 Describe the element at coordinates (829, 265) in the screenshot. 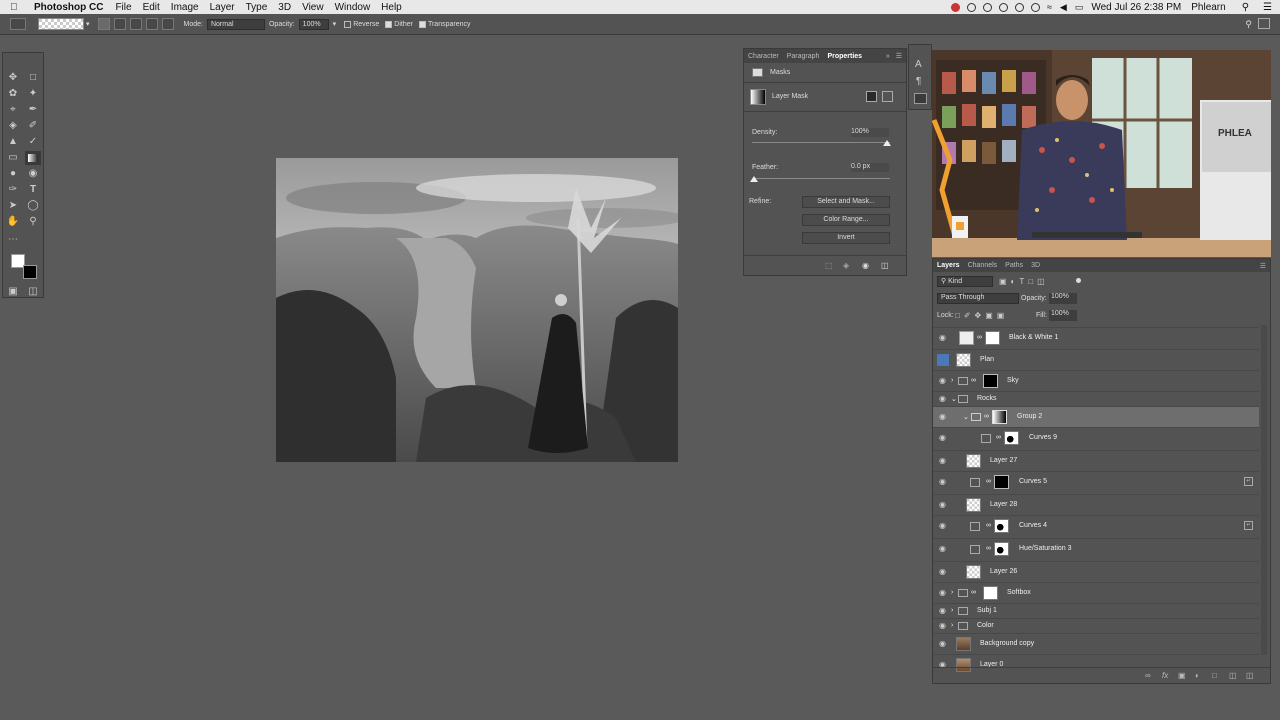

I see `load-selection-icon: ⬚` at that location.